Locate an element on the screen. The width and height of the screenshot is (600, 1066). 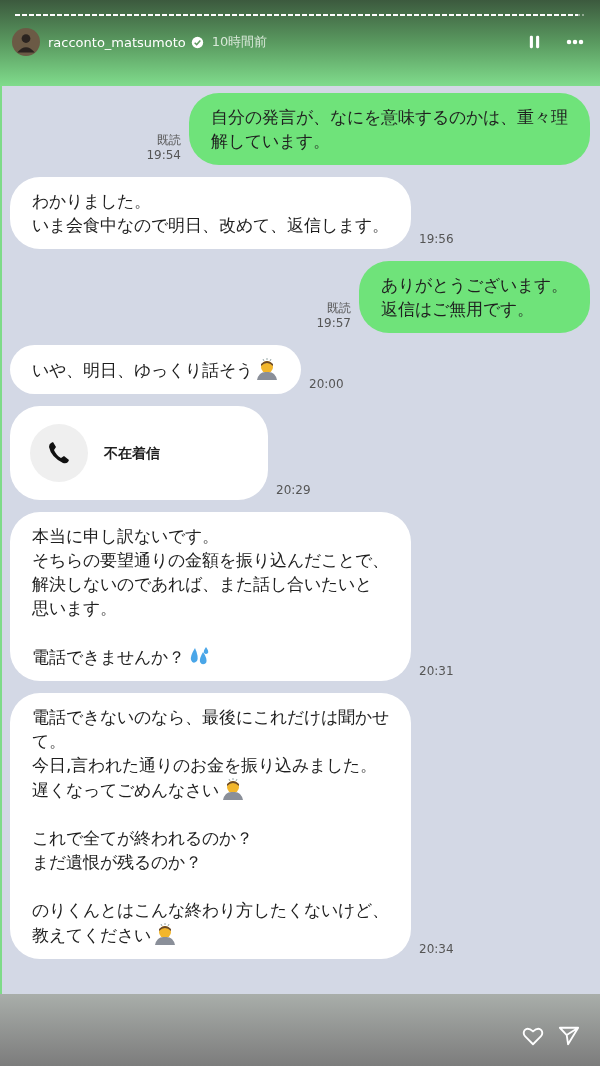
heart-icon is located at coordinates (533, 1036).